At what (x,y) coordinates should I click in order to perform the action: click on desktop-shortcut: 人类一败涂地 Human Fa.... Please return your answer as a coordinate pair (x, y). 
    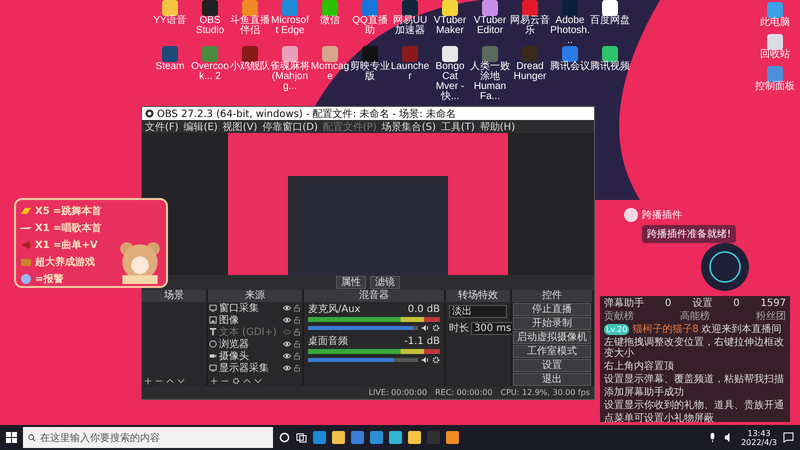
    Looking at the image, I should click on (490, 74).